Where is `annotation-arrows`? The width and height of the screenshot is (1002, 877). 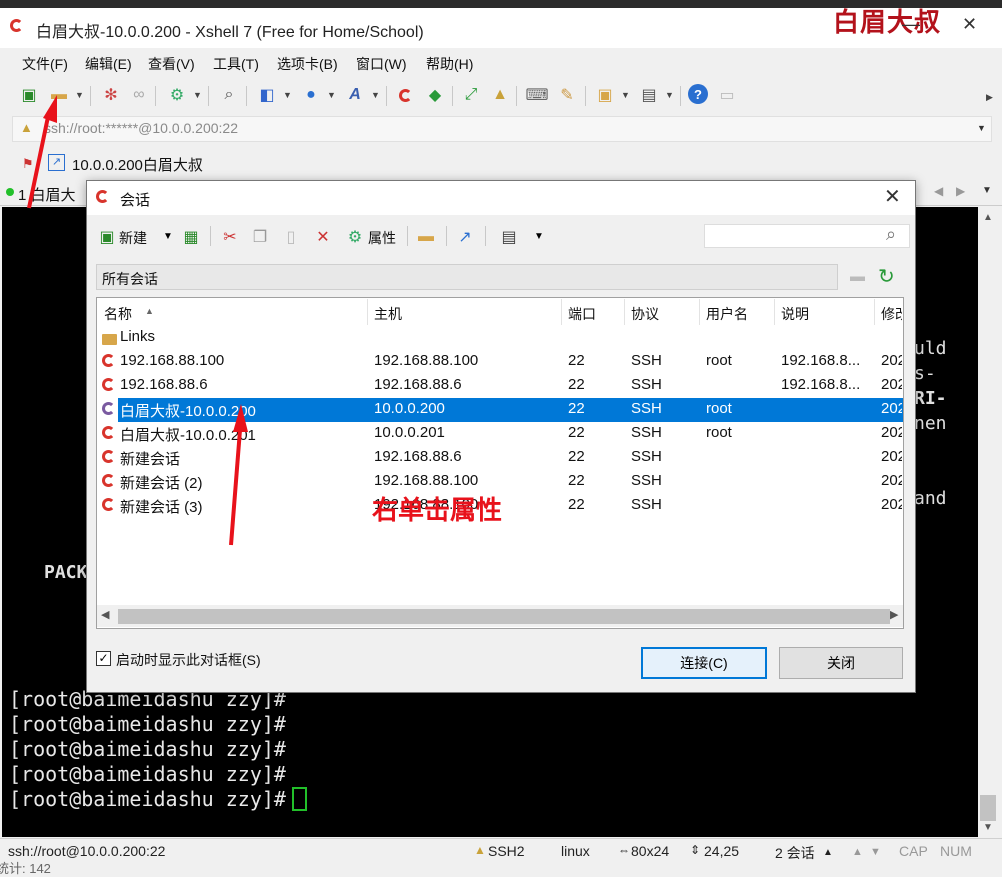 annotation-arrows is located at coordinates (137, 320).